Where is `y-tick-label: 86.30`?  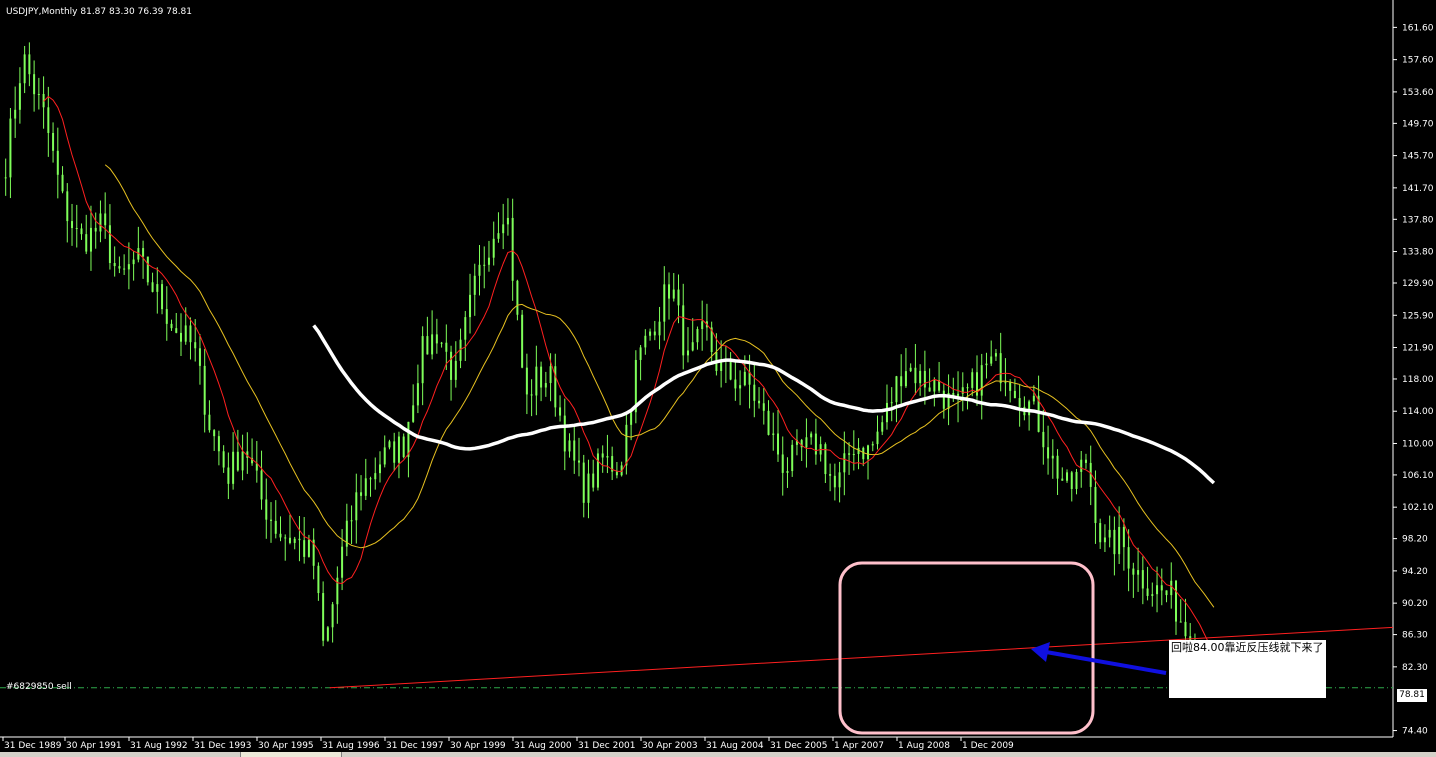 y-tick-label: 86.30 is located at coordinates (1415, 636).